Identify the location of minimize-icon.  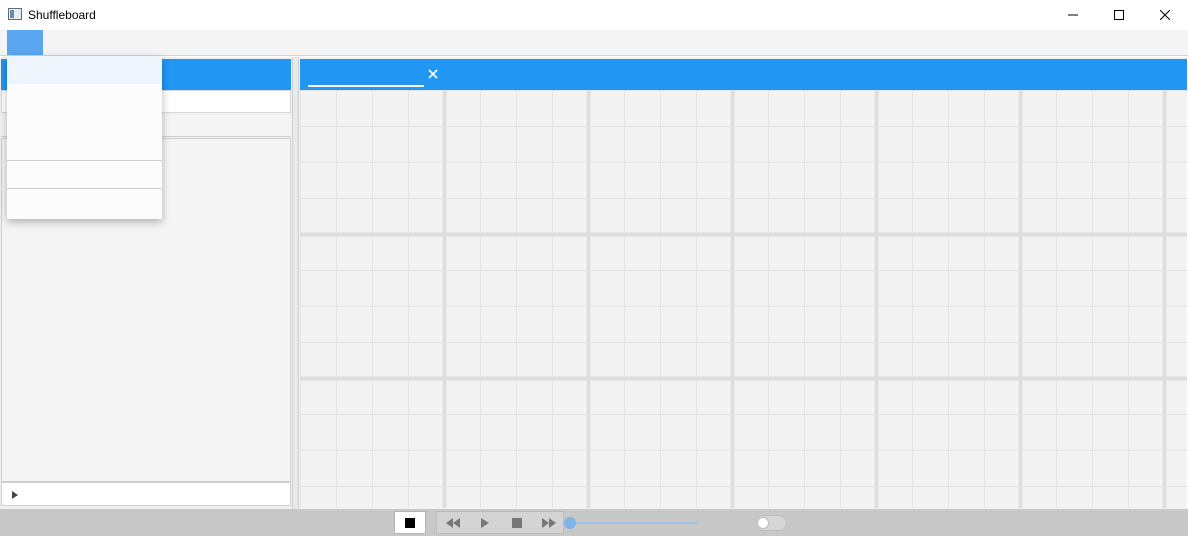
(1073, 15).